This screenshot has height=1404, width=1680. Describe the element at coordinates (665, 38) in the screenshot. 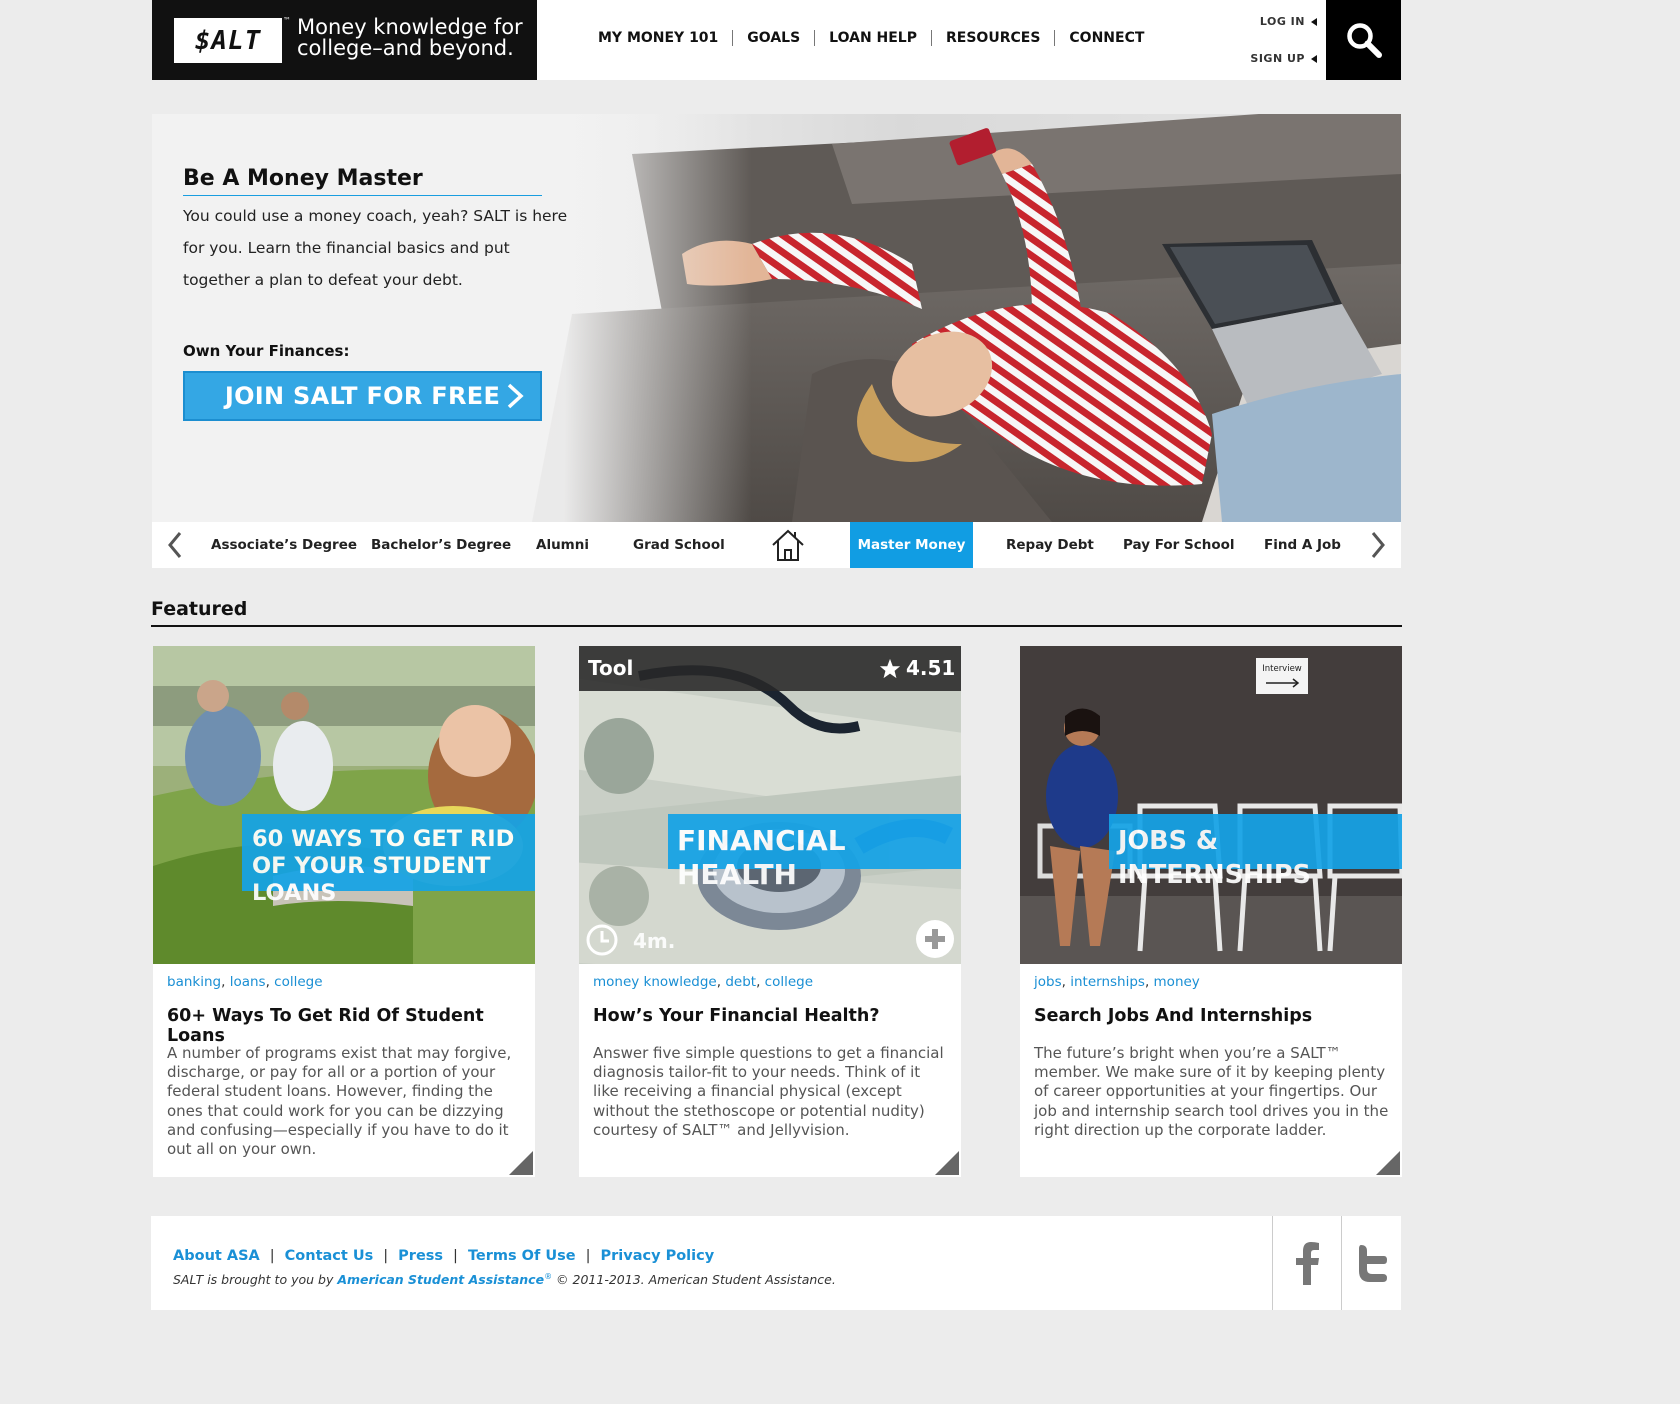

I see `nav-my-money-101: MY MONEY 101` at that location.